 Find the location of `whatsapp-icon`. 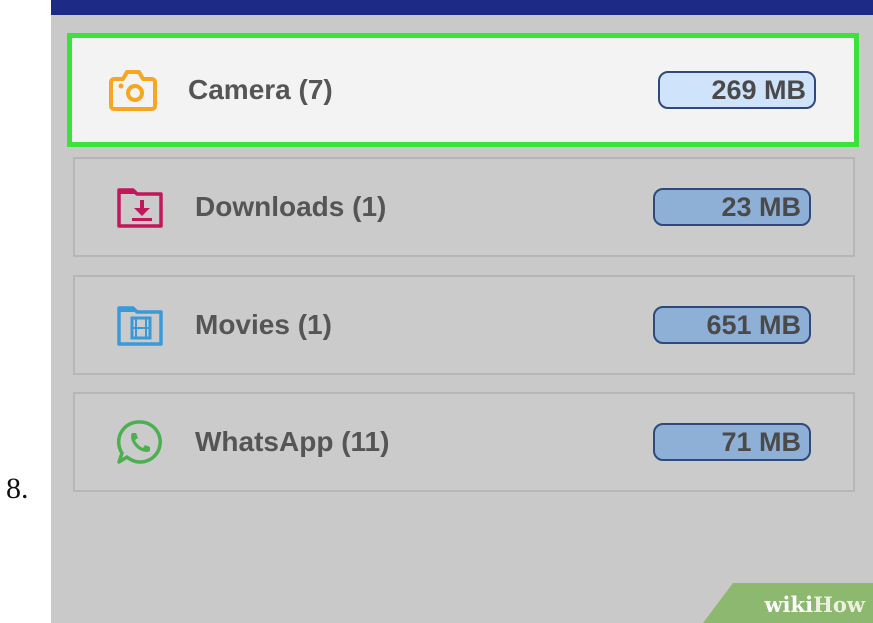

whatsapp-icon is located at coordinates (140, 442).